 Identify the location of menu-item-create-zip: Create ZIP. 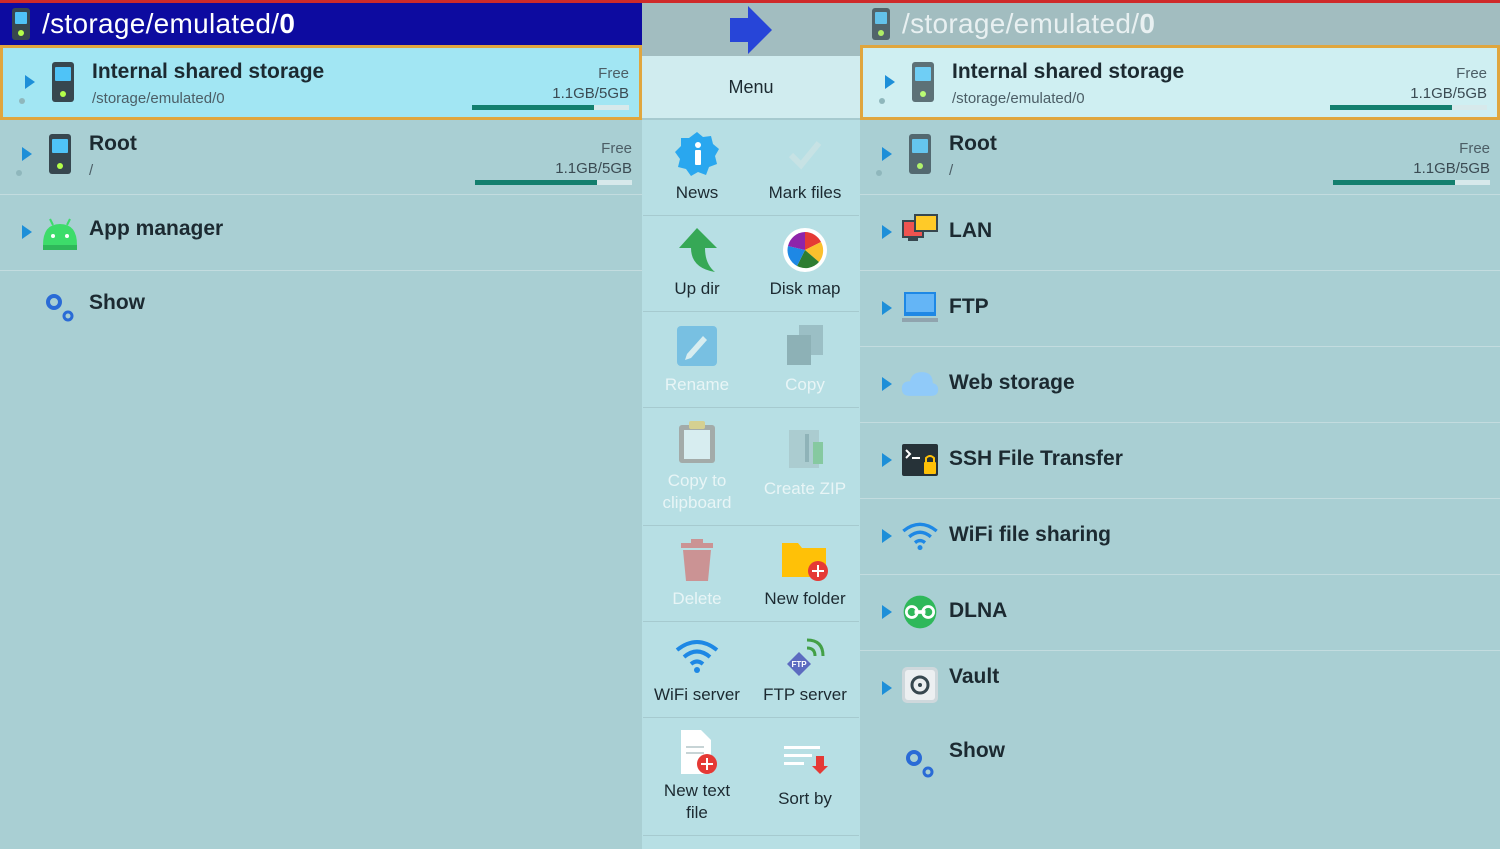
(805, 467).